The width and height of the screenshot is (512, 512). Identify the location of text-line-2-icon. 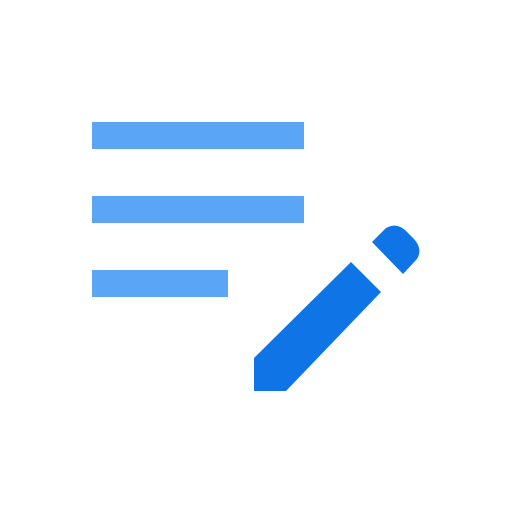
(198, 209).